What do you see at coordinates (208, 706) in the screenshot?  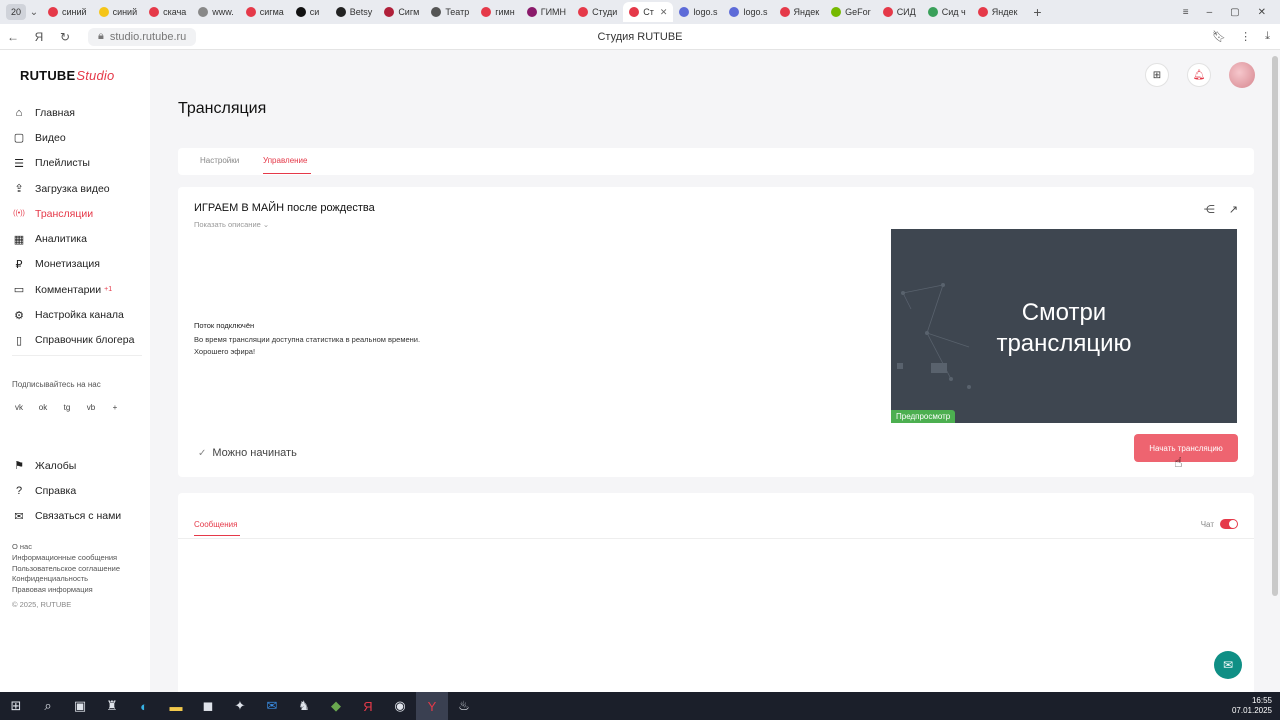 I see `store-icon: ◼` at bounding box center [208, 706].